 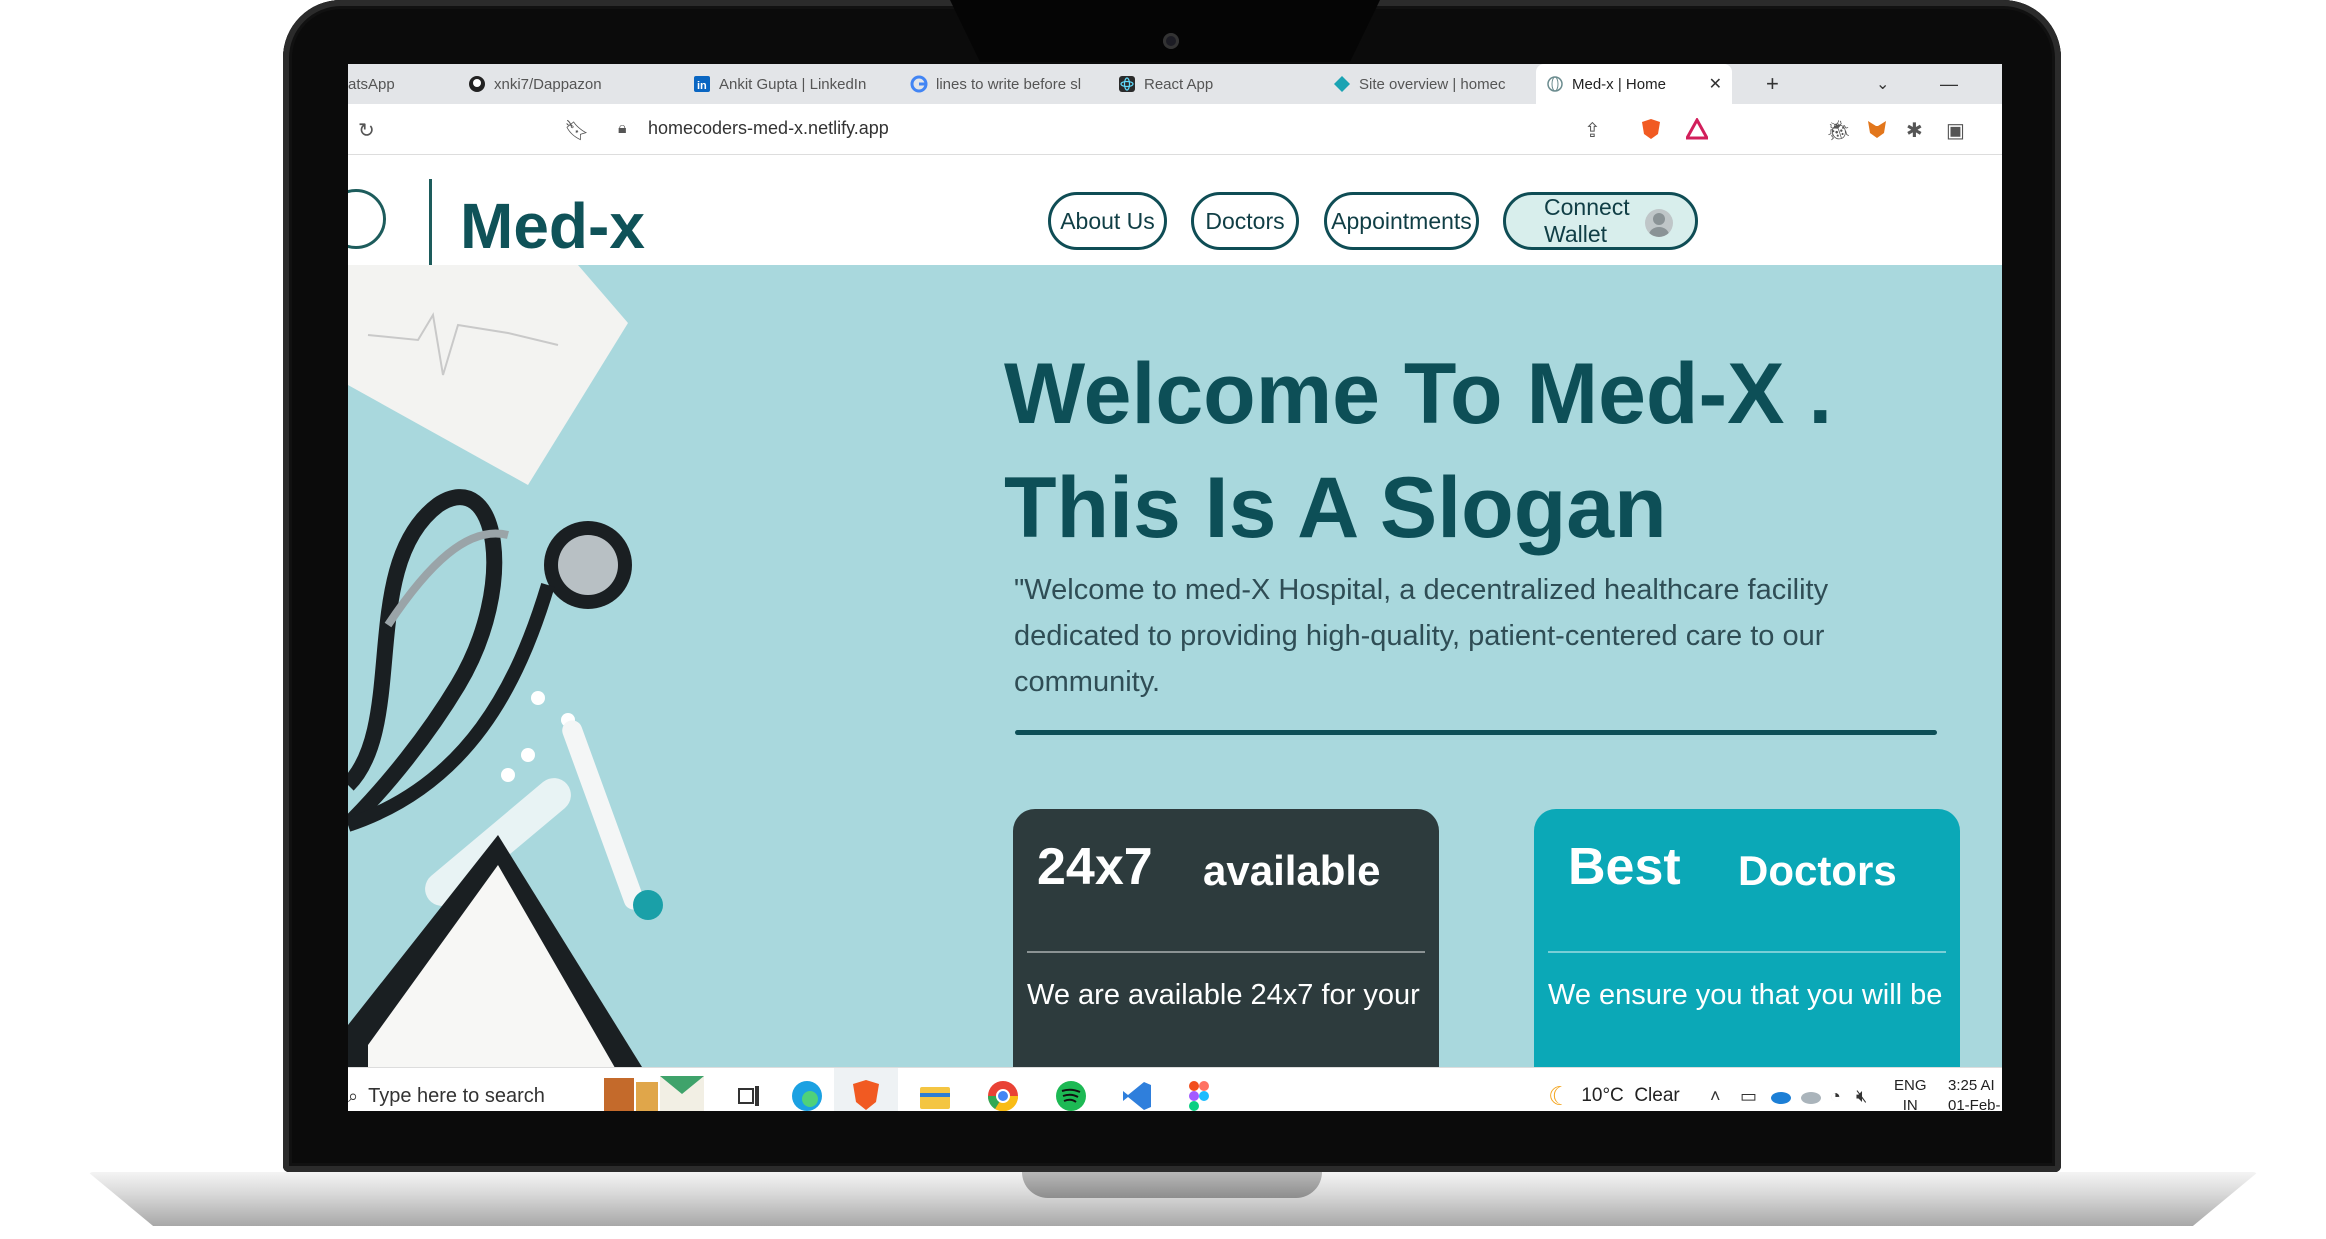 I want to click on tab-label: atsApp, so click(x=371, y=84).